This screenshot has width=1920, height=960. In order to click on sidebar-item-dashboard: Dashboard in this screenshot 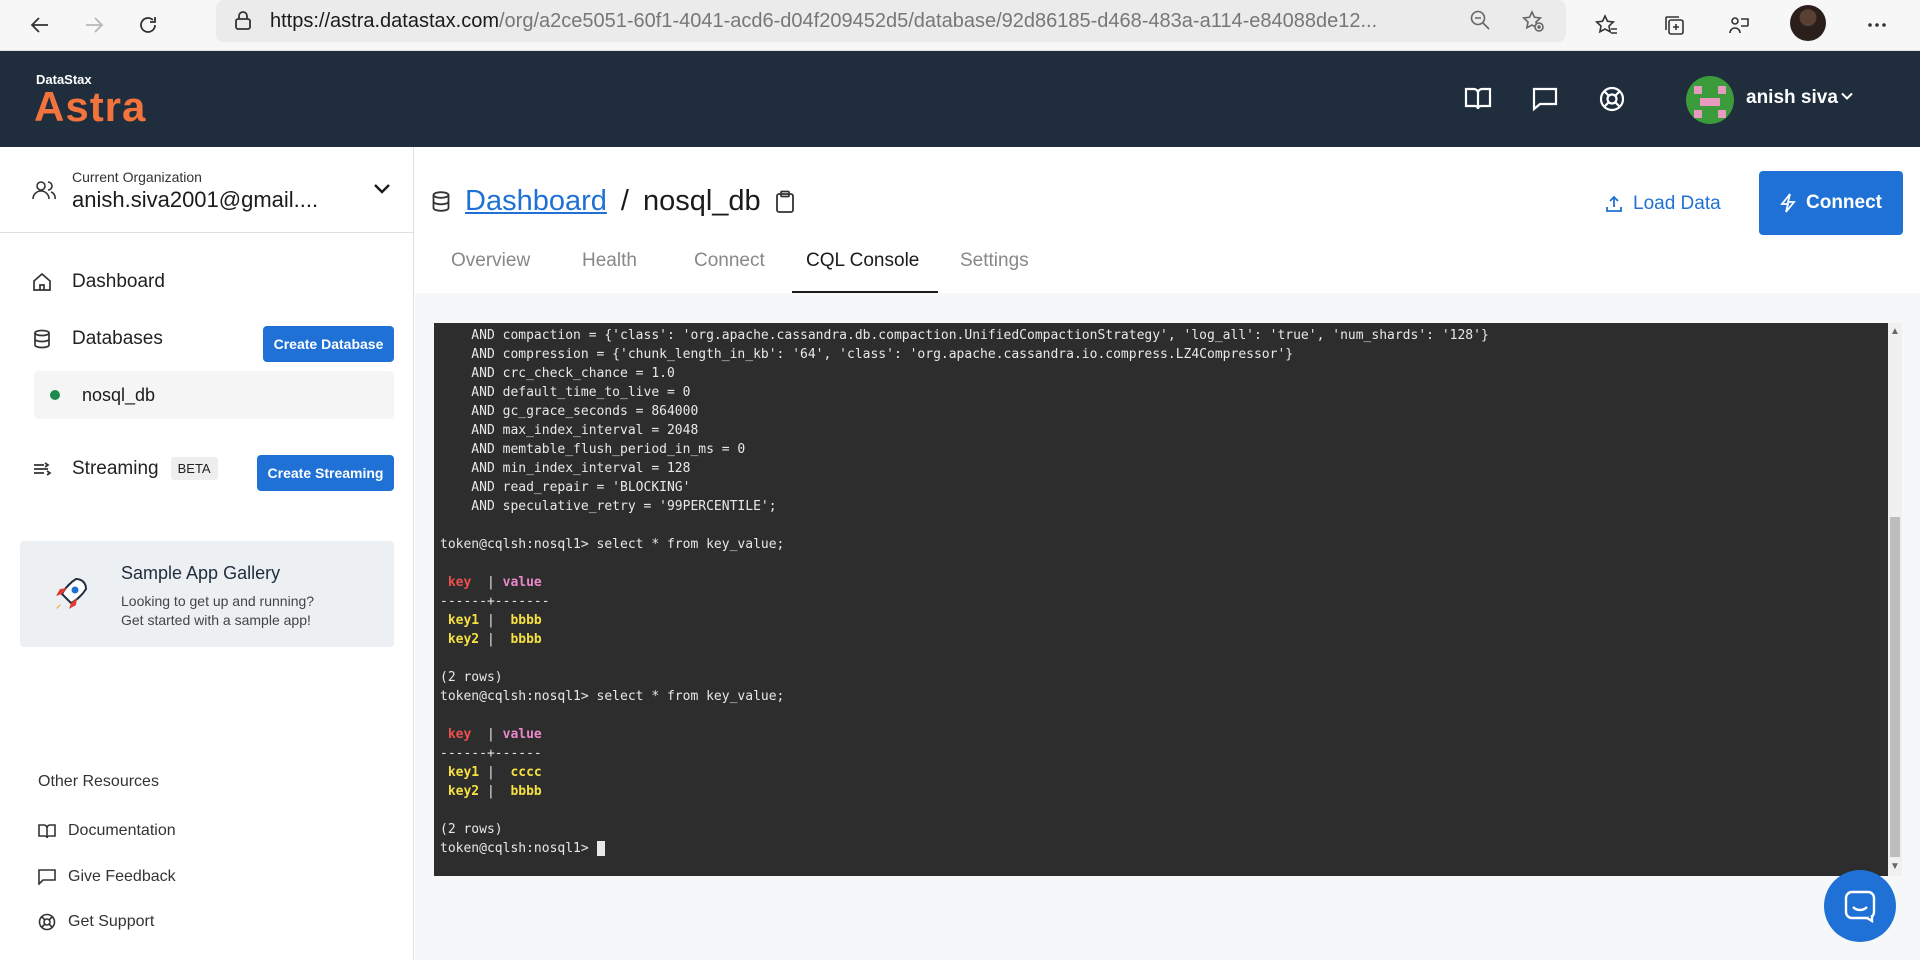, I will do `click(98, 282)`.